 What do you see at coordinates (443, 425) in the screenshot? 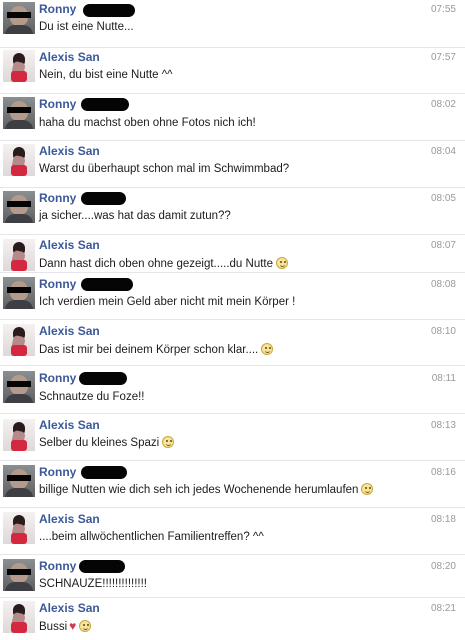
I see `message-time: 08:13` at bounding box center [443, 425].